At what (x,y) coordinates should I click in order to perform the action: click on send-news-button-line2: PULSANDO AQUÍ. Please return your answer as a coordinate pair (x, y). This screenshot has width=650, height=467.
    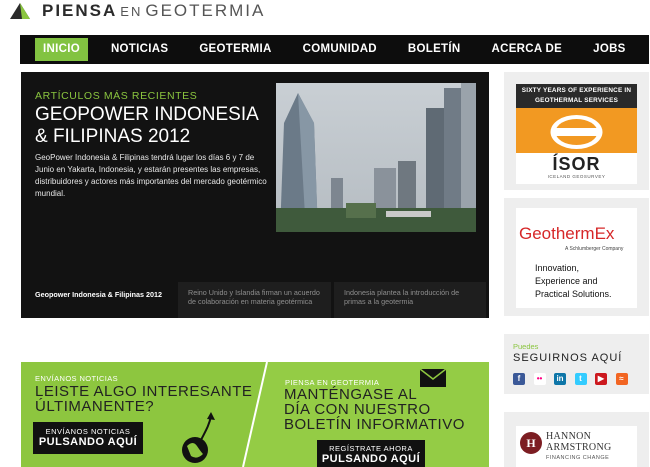
    Looking at the image, I should click on (88, 442).